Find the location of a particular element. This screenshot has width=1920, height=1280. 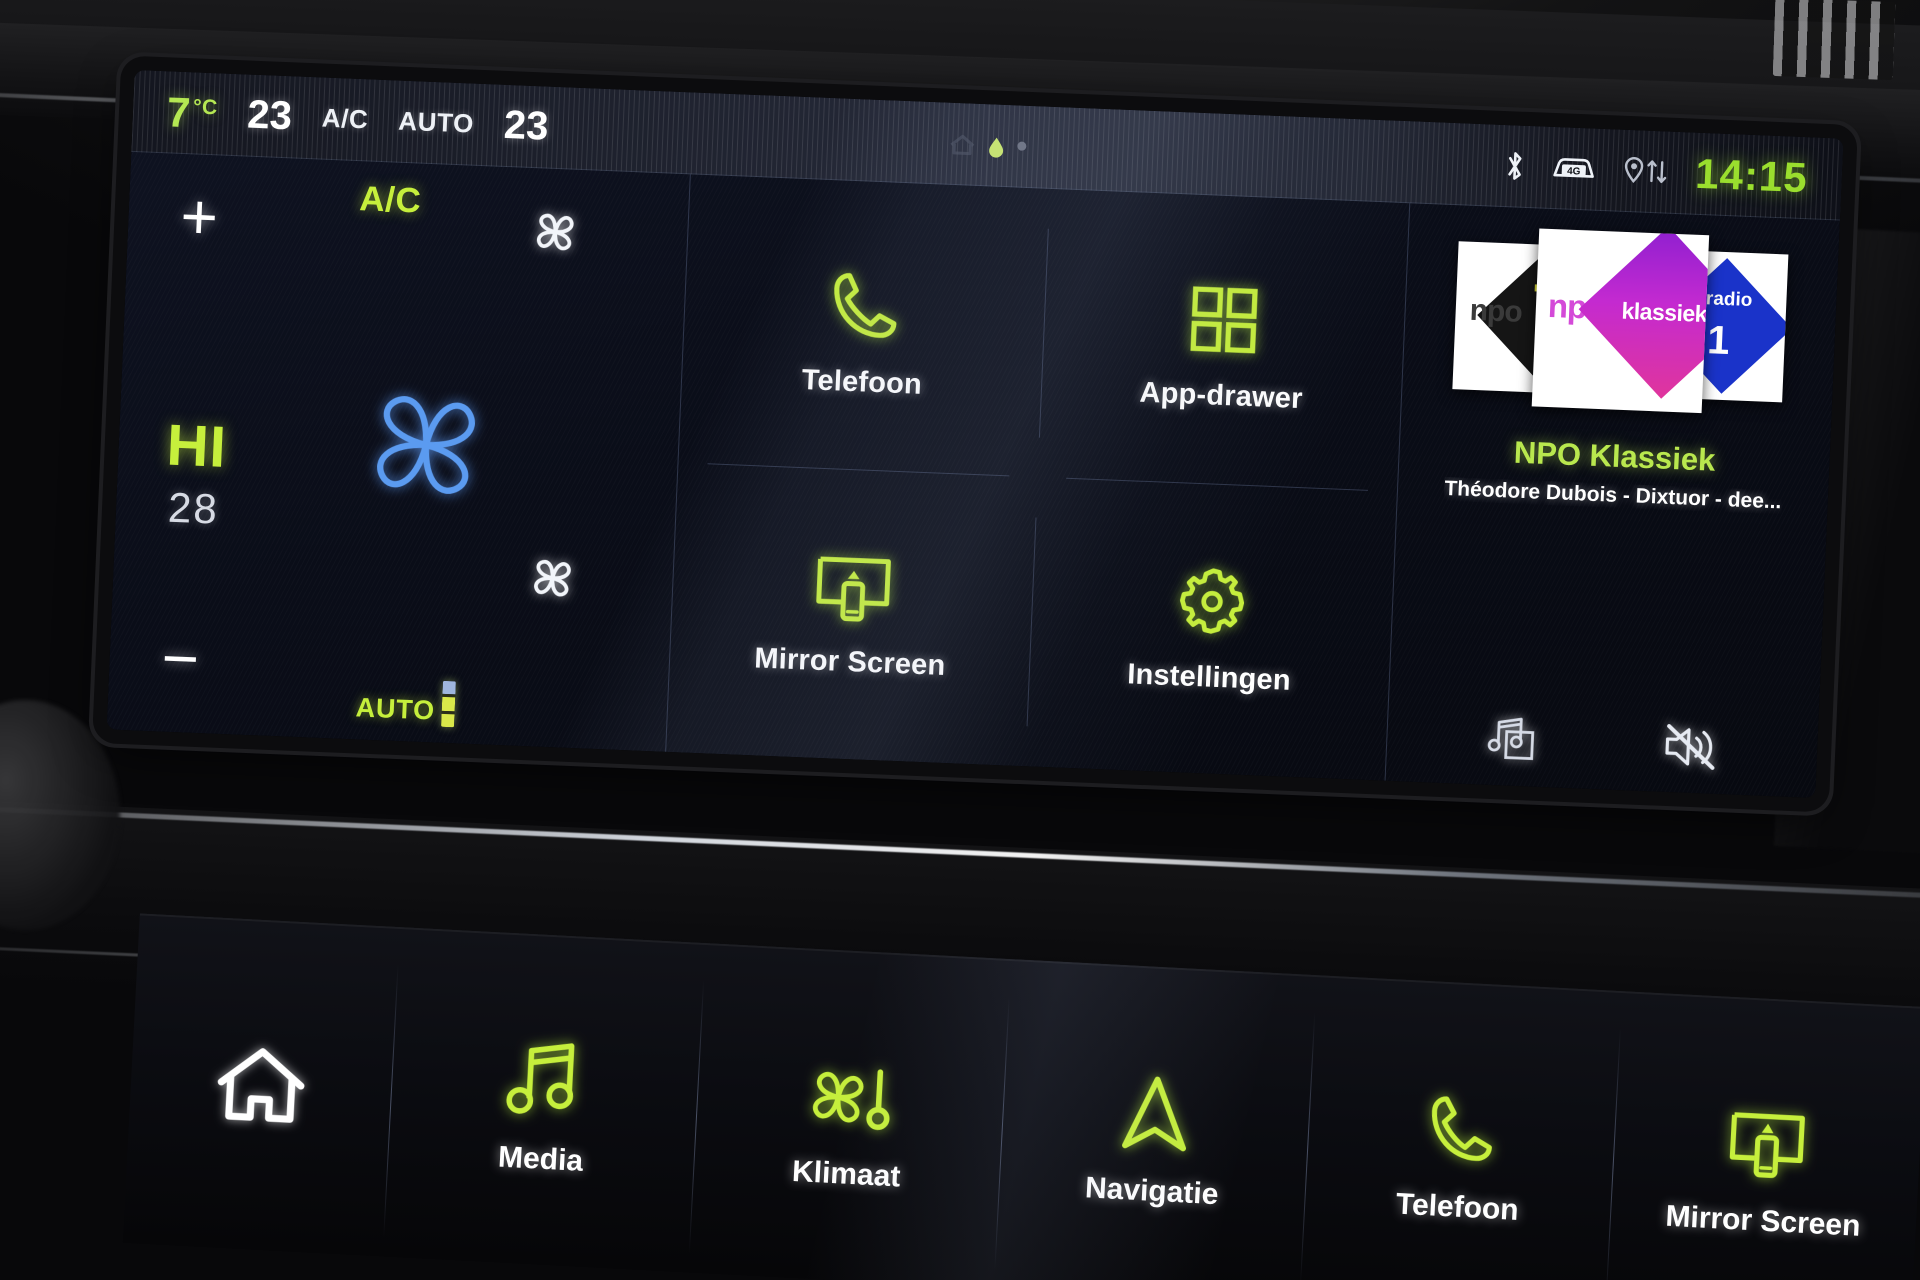

clock: 14:15 is located at coordinates (1751, 175).